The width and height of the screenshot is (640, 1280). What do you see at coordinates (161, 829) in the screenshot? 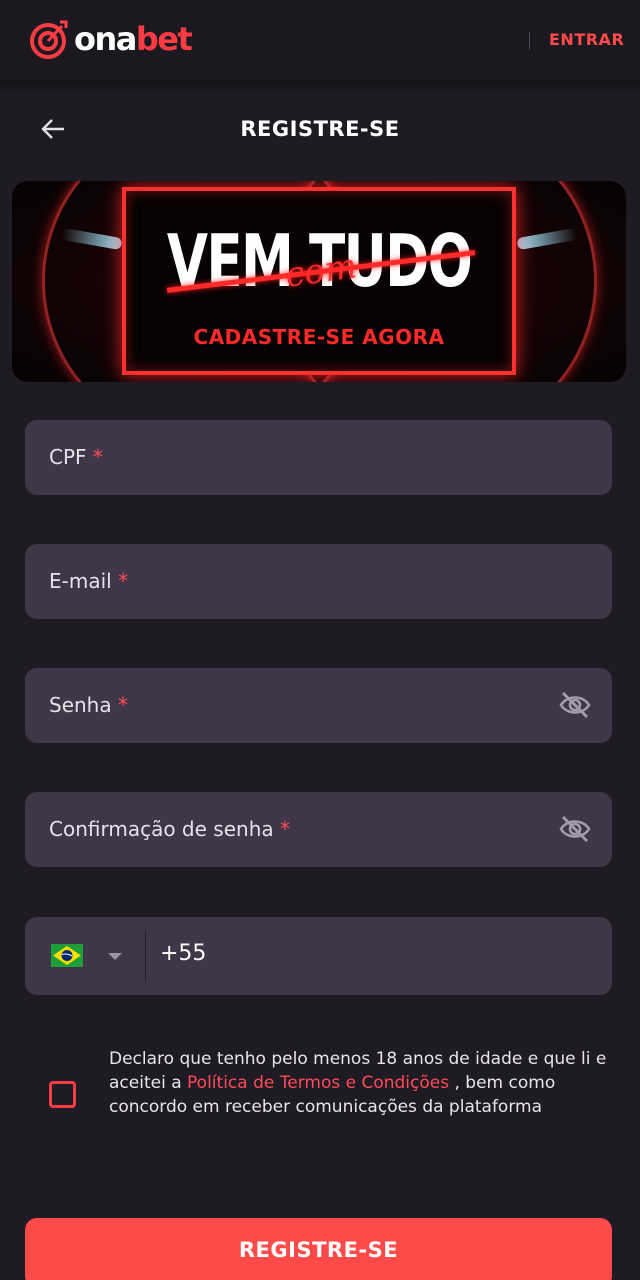
I see `password-confirm-label-text: Confirmação de senha` at bounding box center [161, 829].